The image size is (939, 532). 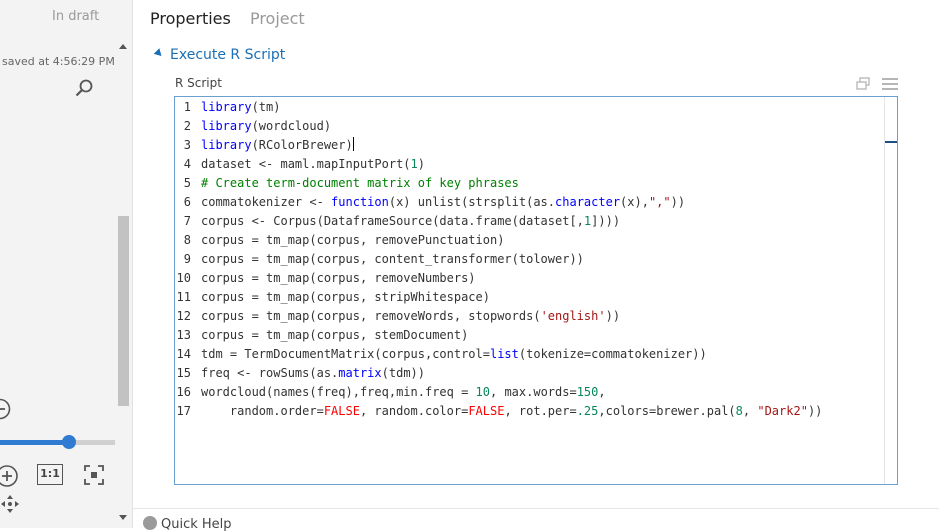 I want to click on text-cursor, so click(x=353, y=144).